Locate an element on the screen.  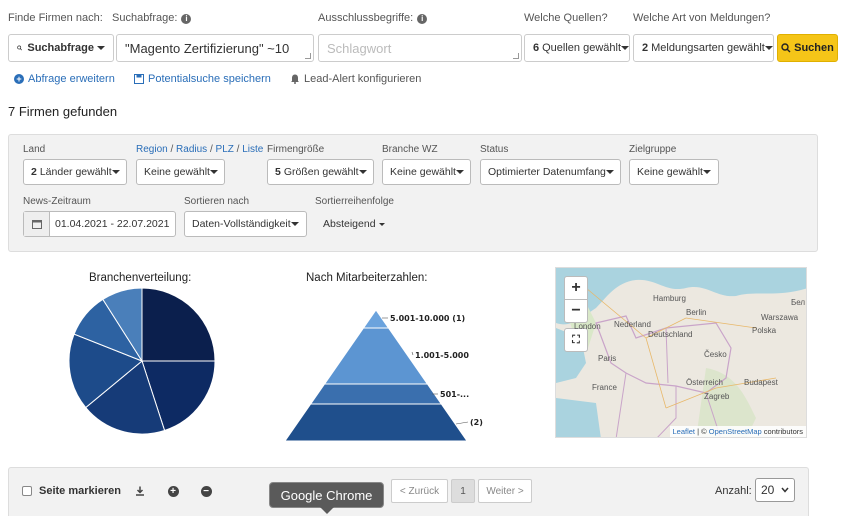
expand-query-link: + Abfrage erweitern is located at coordinates (64, 79).